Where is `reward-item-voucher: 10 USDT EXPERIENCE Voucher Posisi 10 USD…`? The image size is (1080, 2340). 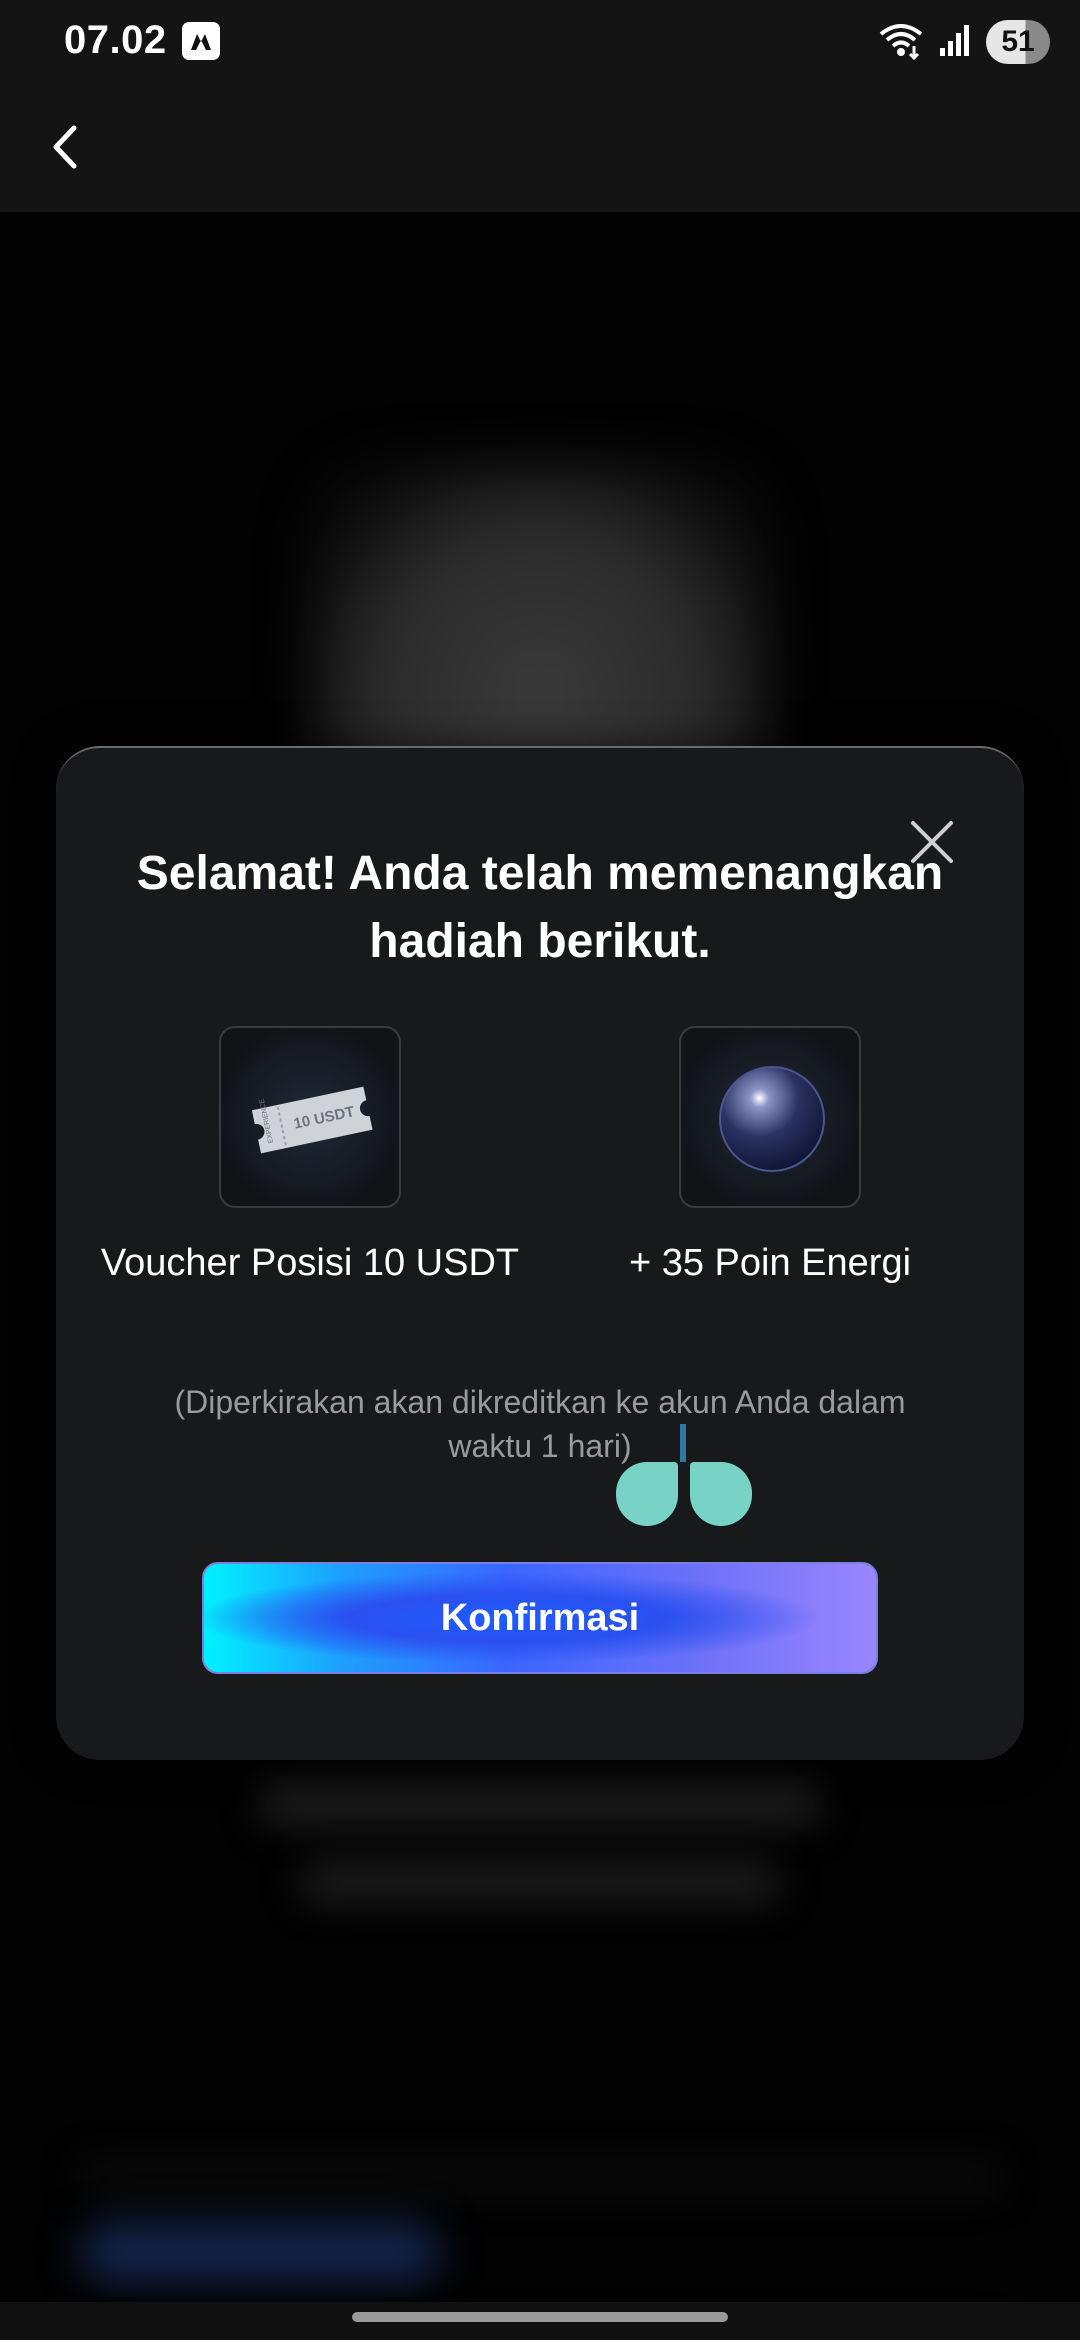
reward-item-voucher: 10 USDT EXPERIENCE Voucher Posisi 10 USD… is located at coordinates (310, 1155).